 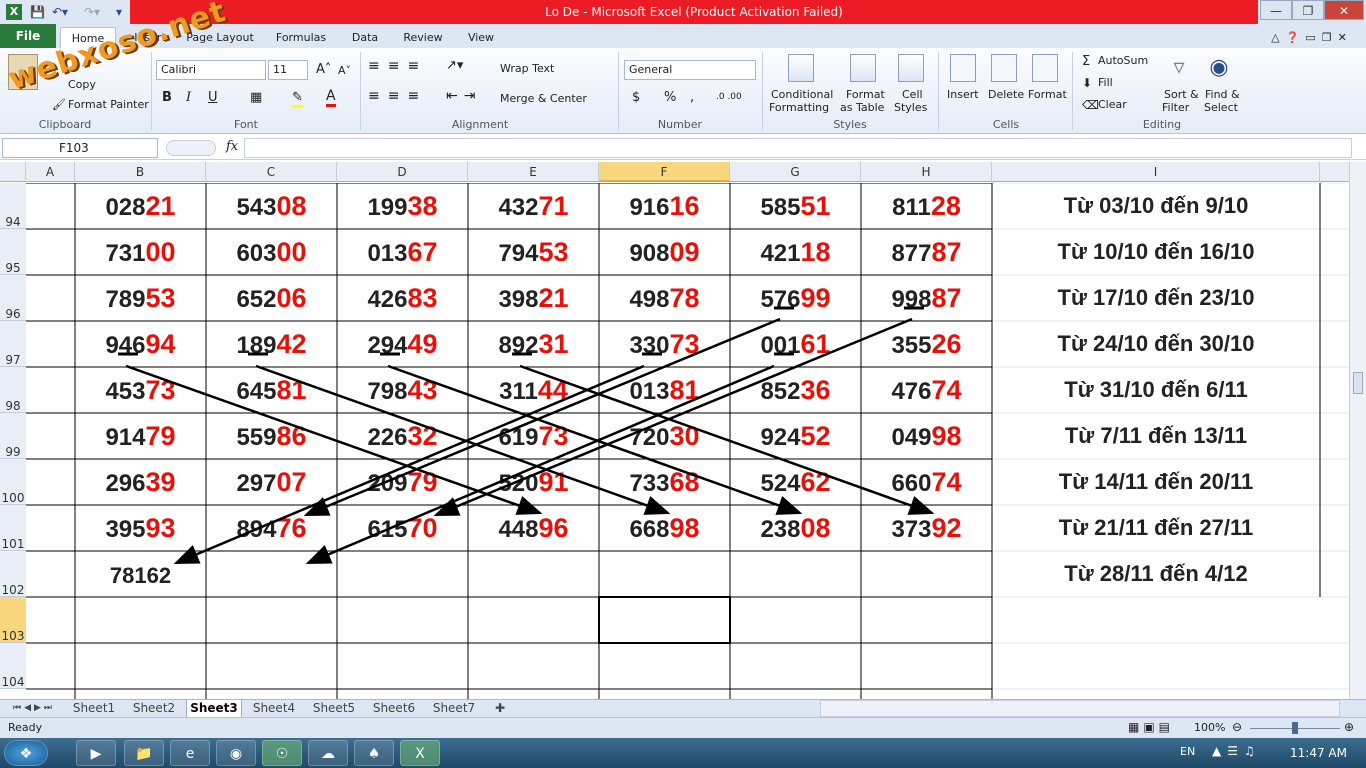 What do you see at coordinates (1179, 68) in the screenshot?
I see `sort-filter-icon: ▿` at bounding box center [1179, 68].